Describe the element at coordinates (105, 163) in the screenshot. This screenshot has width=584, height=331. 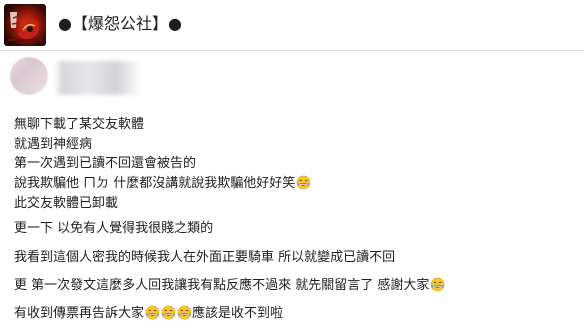
I see `post-line: 第一次遇到已讀不回還會被告的` at that location.